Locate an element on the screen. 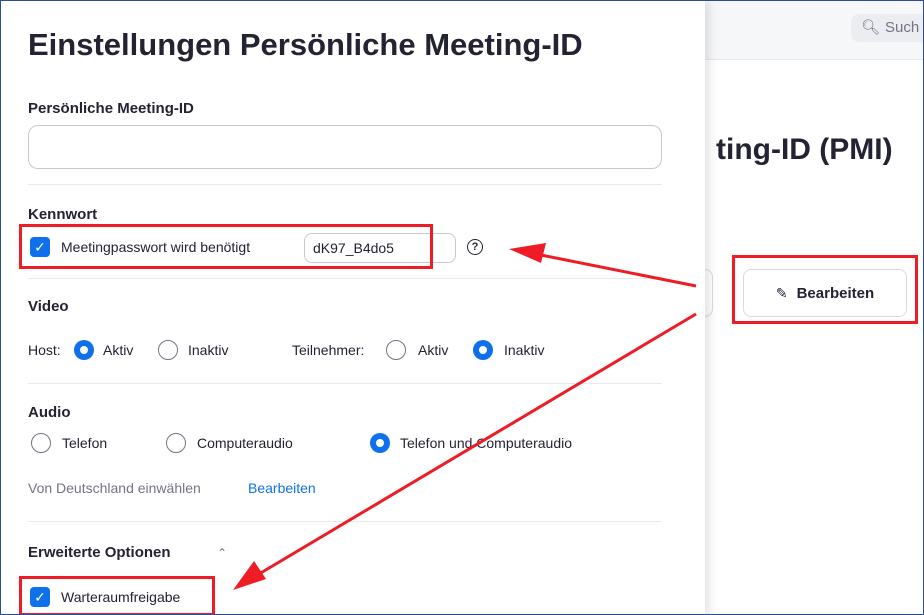 The height and width of the screenshot is (615, 924). search-box: 🔍︎ Such is located at coordinates (887, 28).